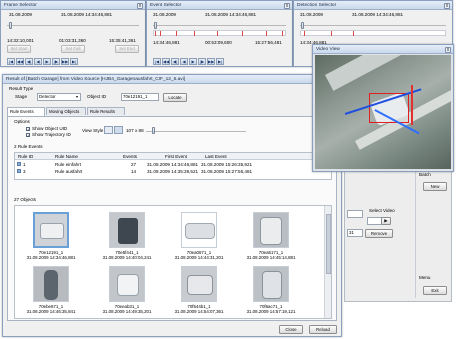 This screenshot has height=339, width=460. Describe the element at coordinates (355, 214) in the screenshot. I see `video-field-empty` at that location.